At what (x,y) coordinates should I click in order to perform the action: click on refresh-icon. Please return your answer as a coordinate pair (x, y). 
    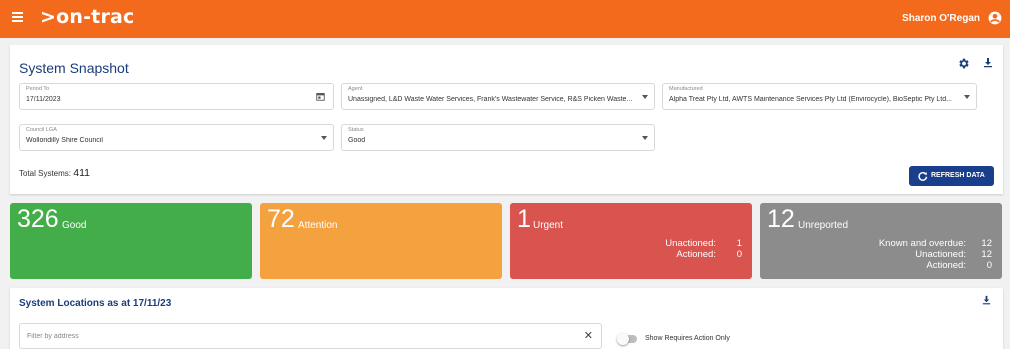
    Looking at the image, I should click on (923, 176).